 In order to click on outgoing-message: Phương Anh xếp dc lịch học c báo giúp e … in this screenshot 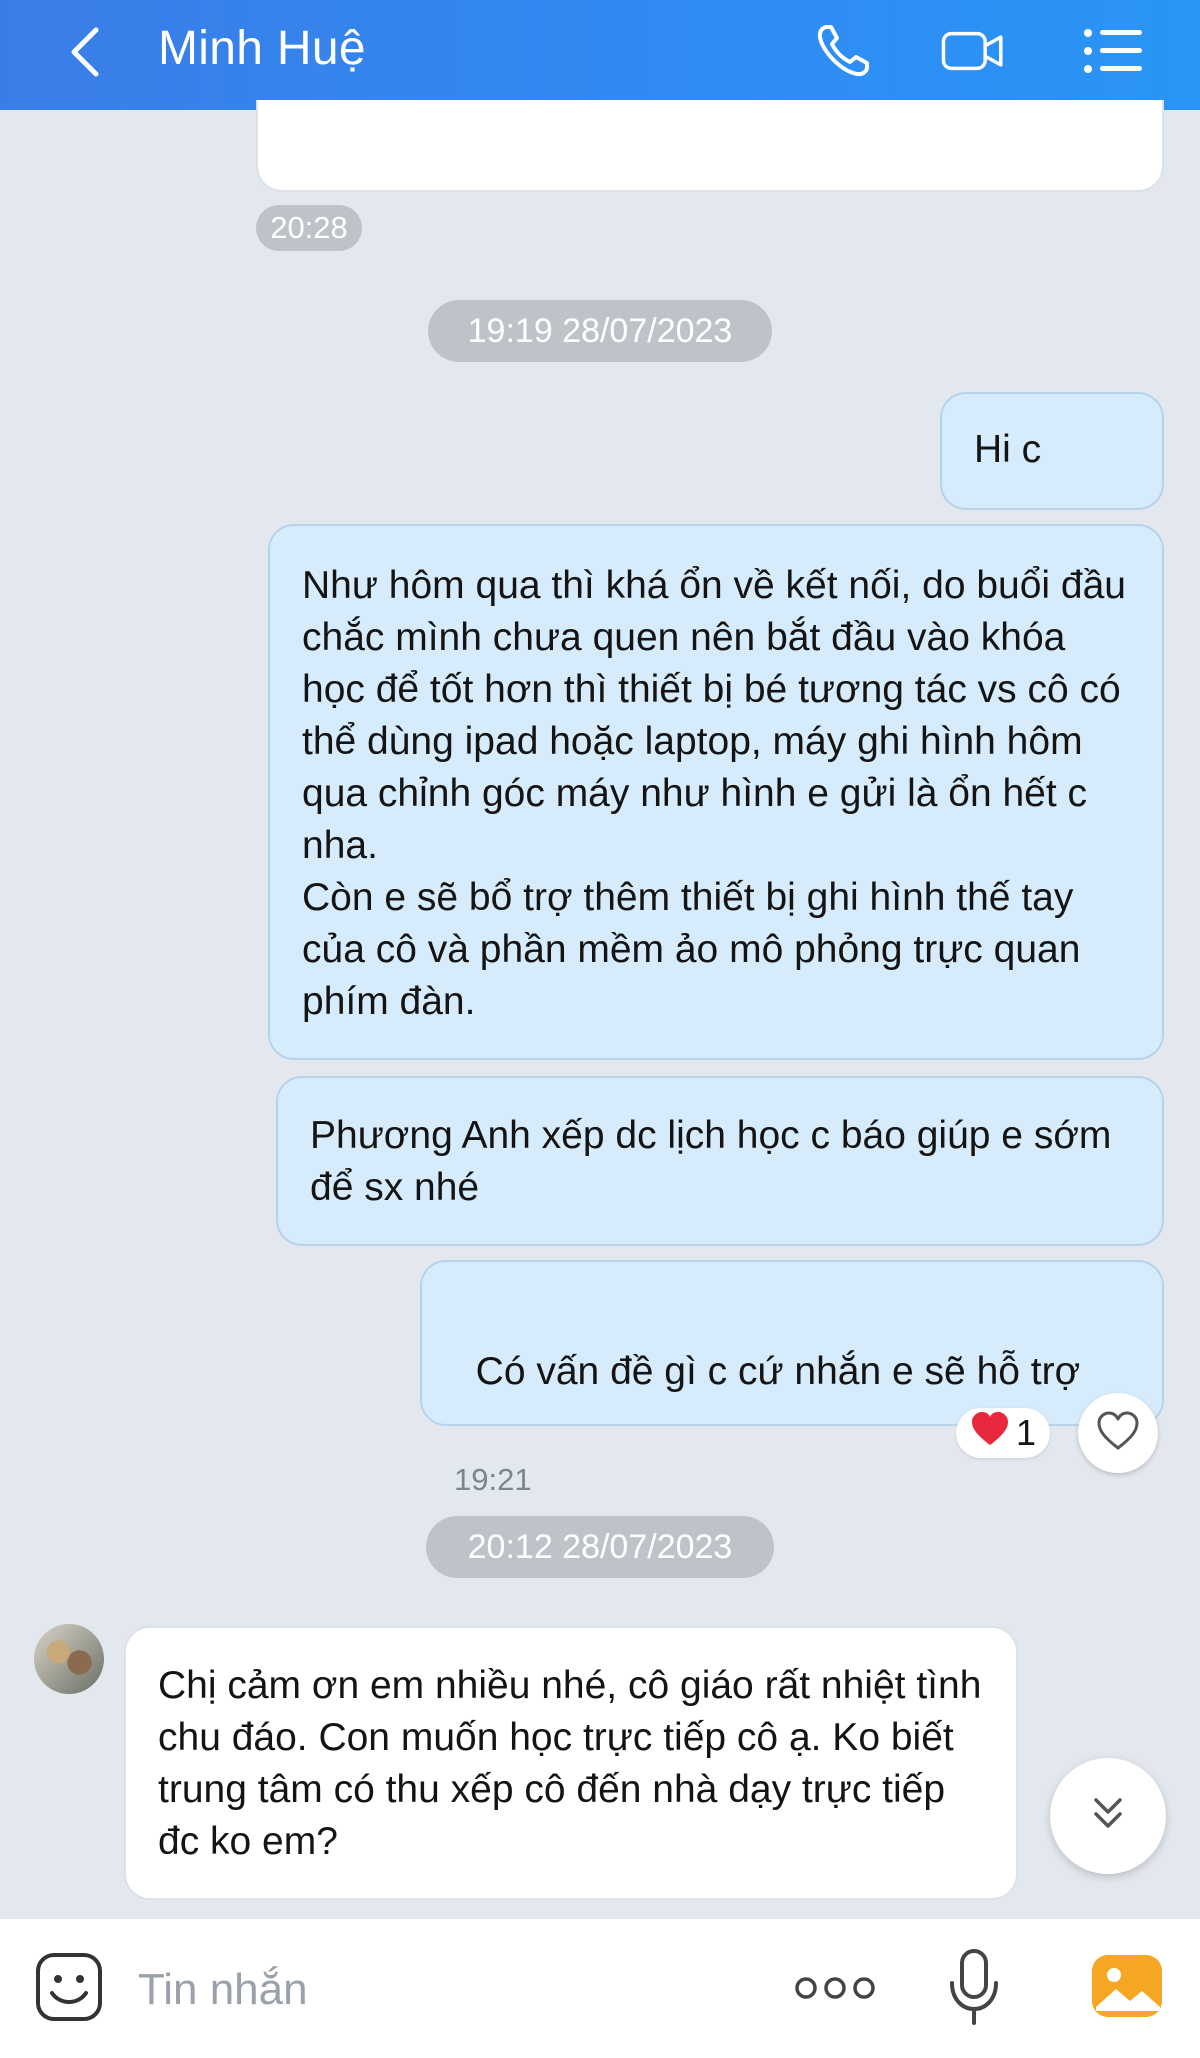, I will do `click(720, 1161)`.